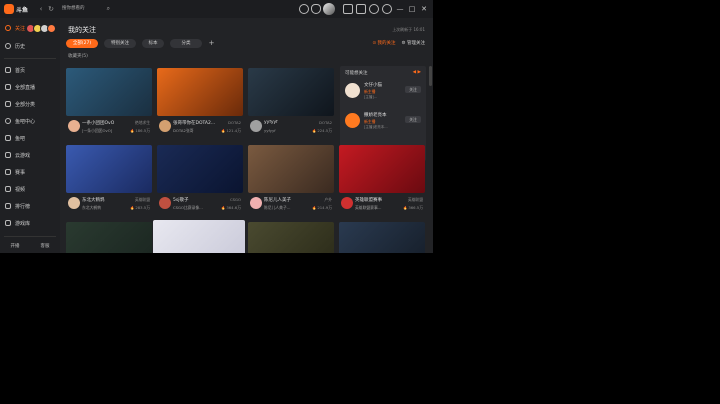 Image resolution: width=720 pixels, height=404 pixels. What do you see at coordinates (304, 9) in the screenshot?
I see `clock-icon` at bounding box center [304, 9].